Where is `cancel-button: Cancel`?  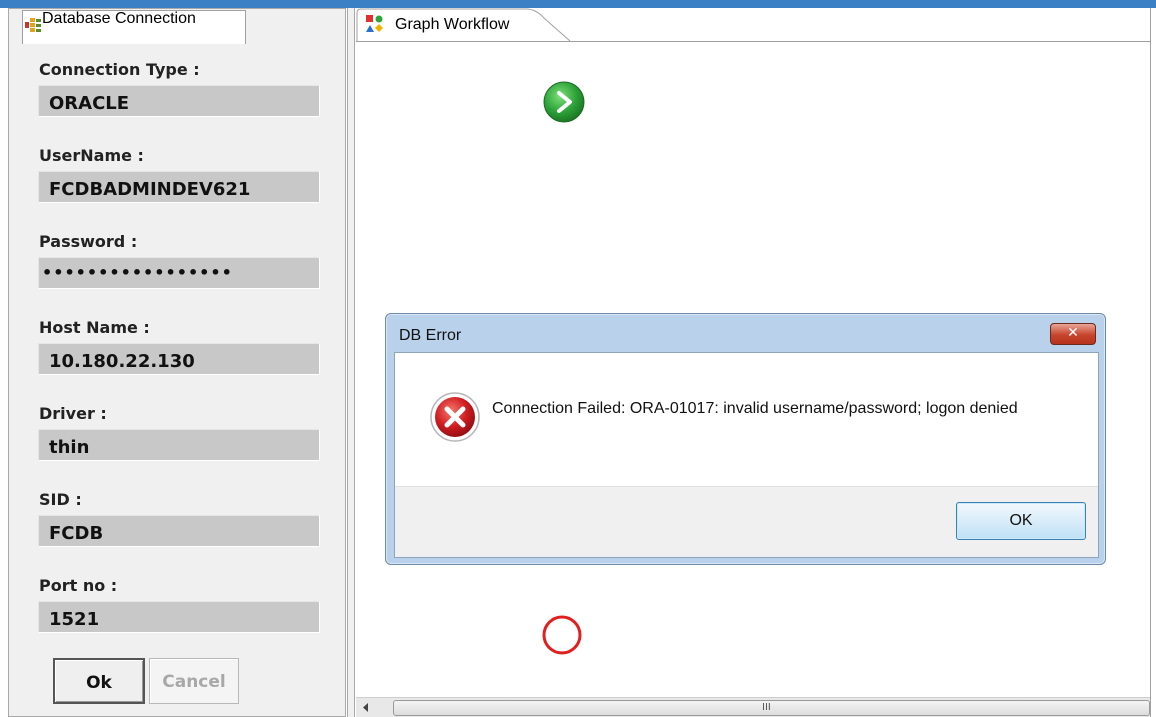 cancel-button: Cancel is located at coordinates (194, 681).